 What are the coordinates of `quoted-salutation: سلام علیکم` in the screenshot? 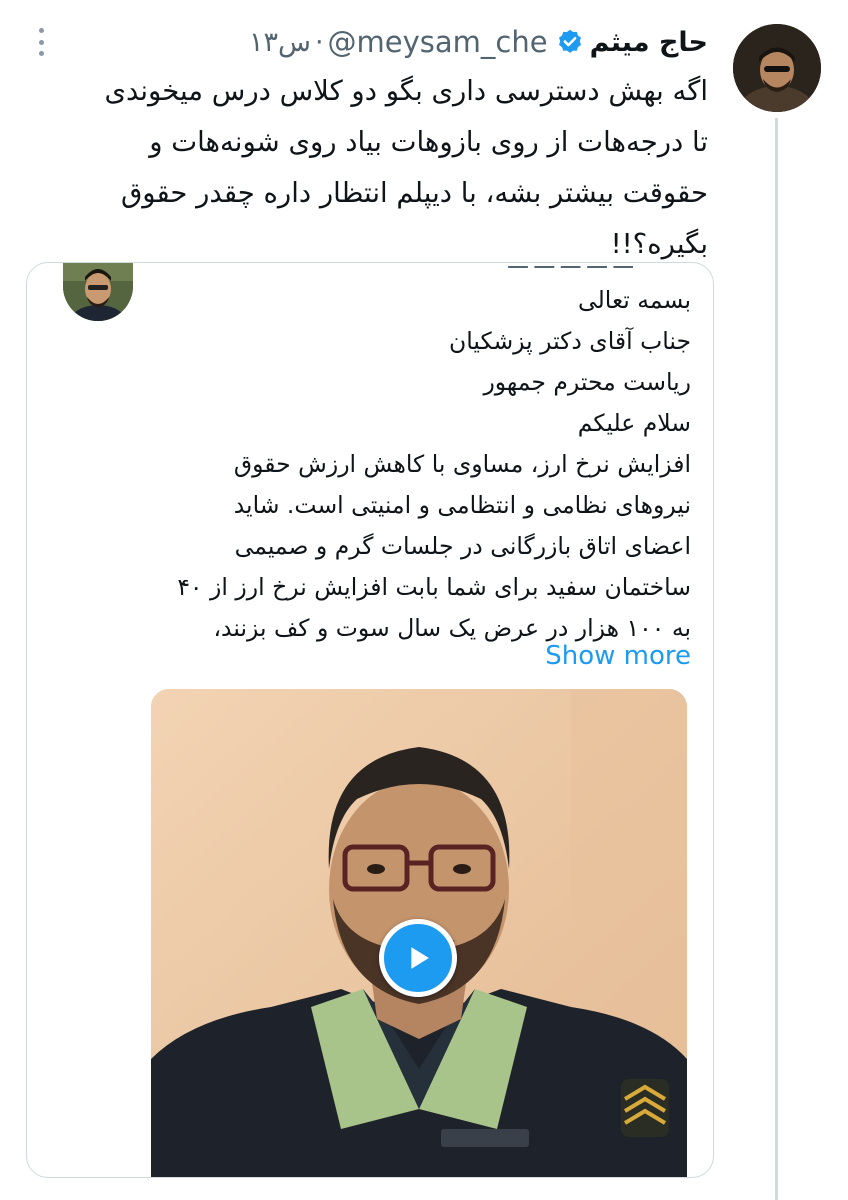 It's located at (634, 423).